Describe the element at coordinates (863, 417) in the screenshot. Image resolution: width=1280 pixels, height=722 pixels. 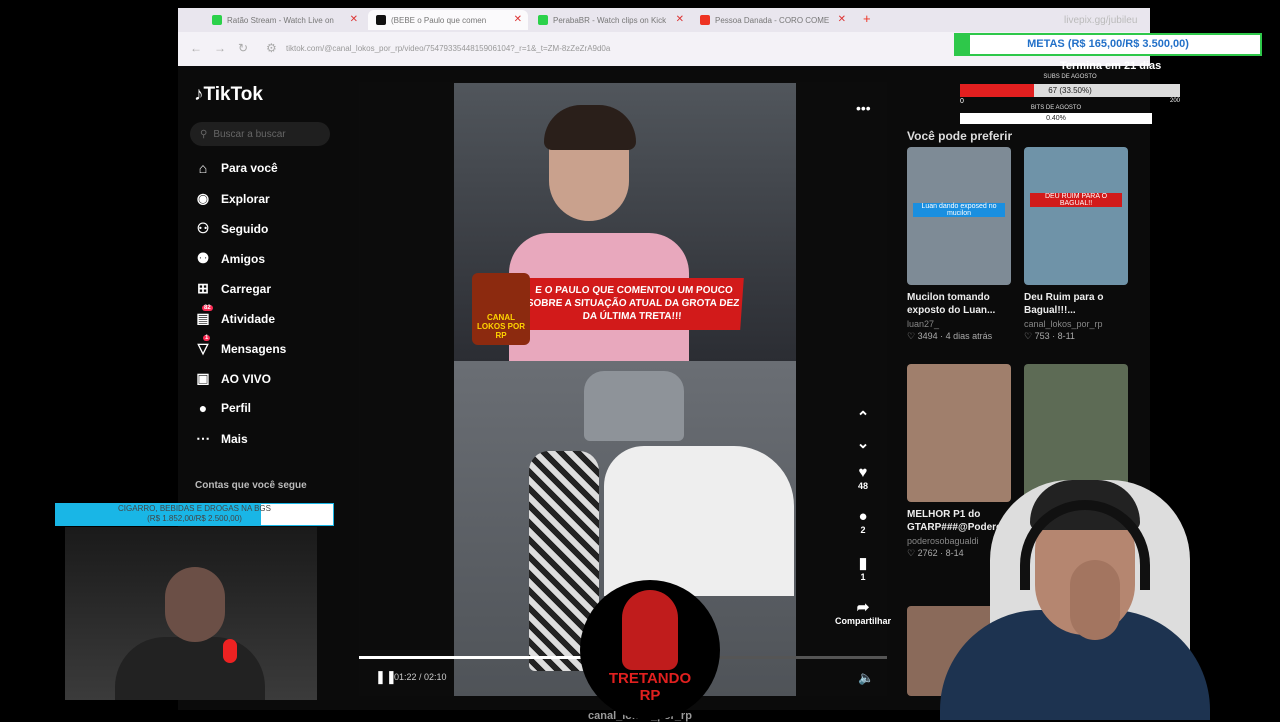
I see `scroll-up-icon: ⌃` at that location.